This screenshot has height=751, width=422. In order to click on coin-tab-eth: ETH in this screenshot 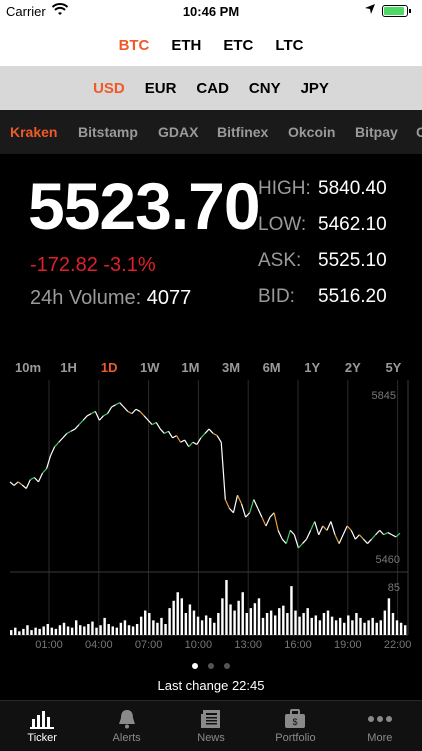, I will do `click(186, 45)`.